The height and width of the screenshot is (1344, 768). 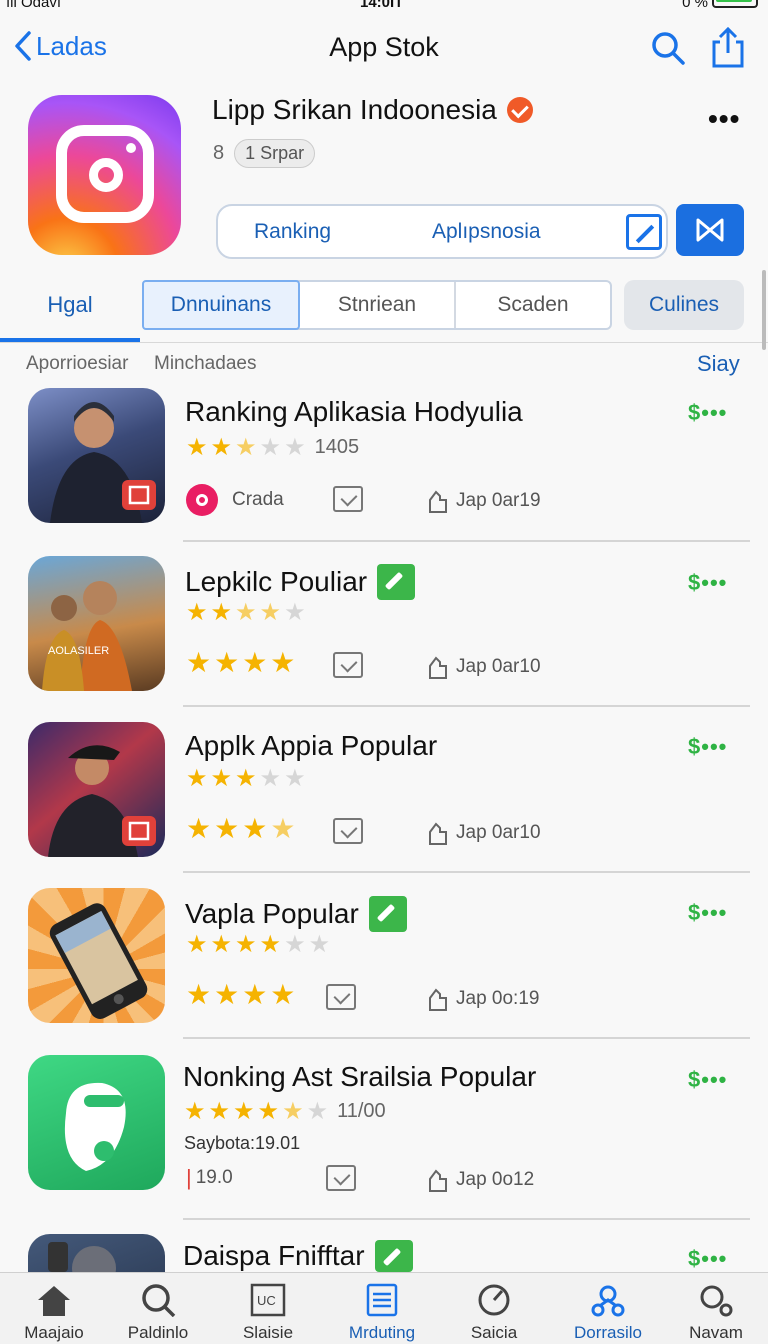 I want to click on divider, so click(x=466, y=541).